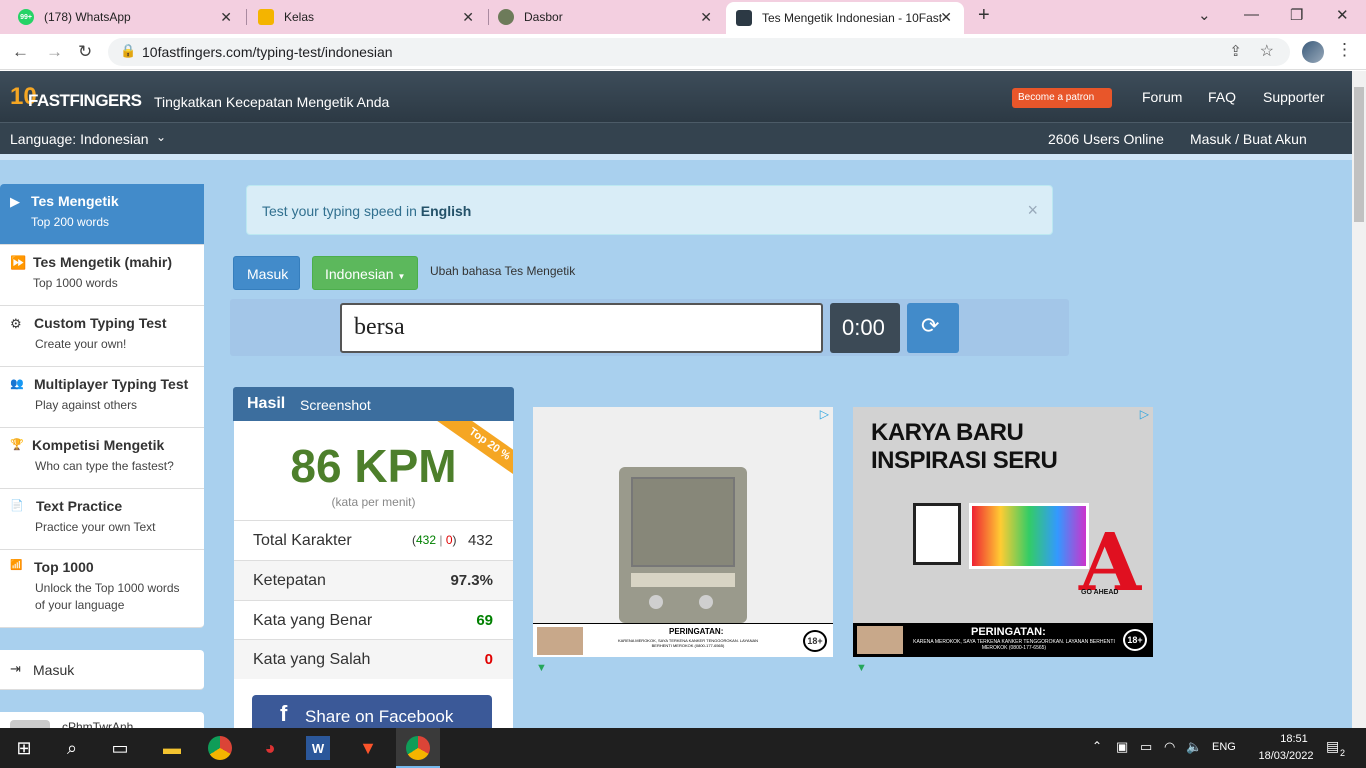 This screenshot has height=768, width=1366. I want to click on notification-icon: ▤, so click(1332, 746).